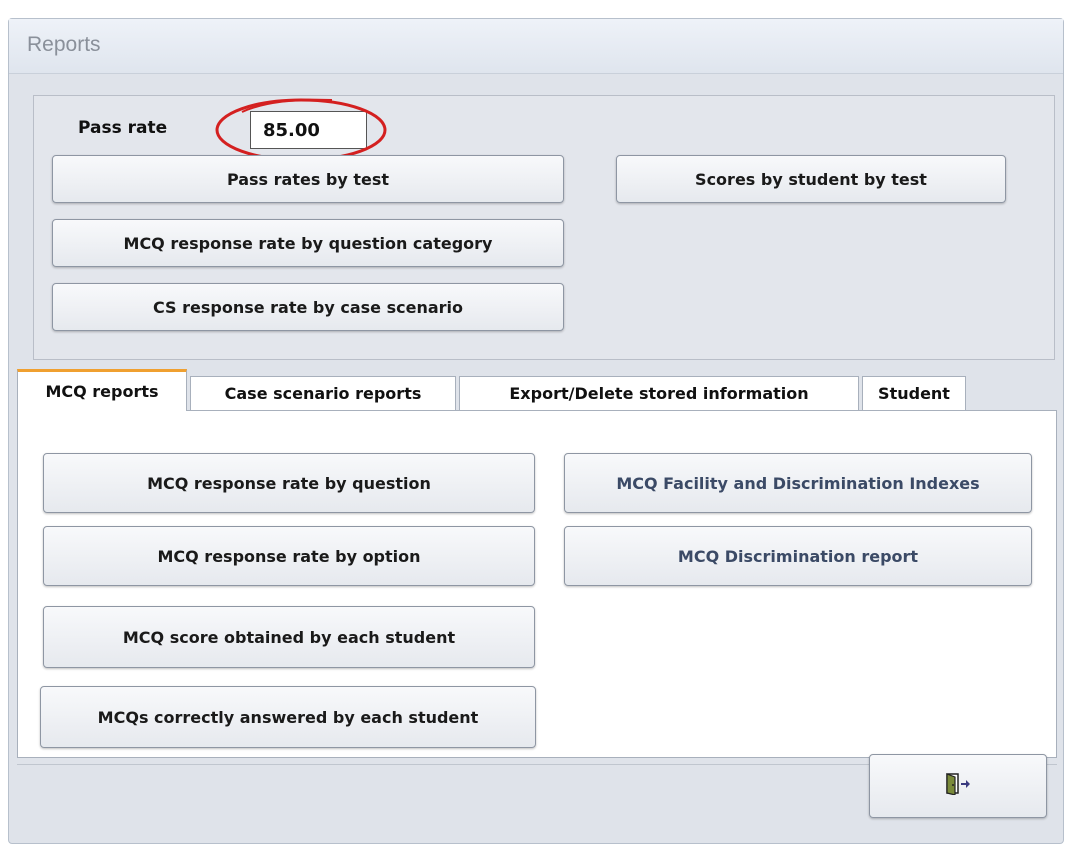 The image size is (1071, 844). I want to click on window-title: Reports, so click(64, 44).